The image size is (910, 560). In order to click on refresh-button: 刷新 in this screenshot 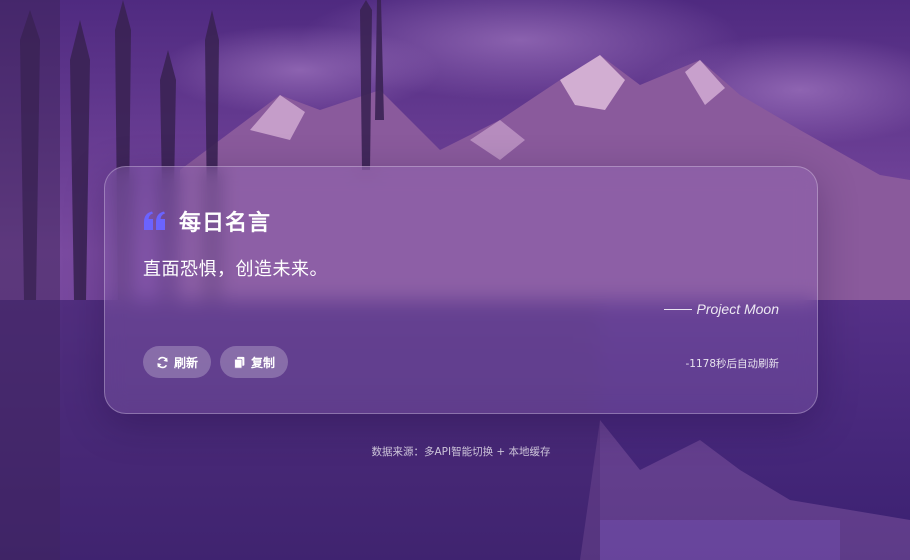, I will do `click(177, 362)`.